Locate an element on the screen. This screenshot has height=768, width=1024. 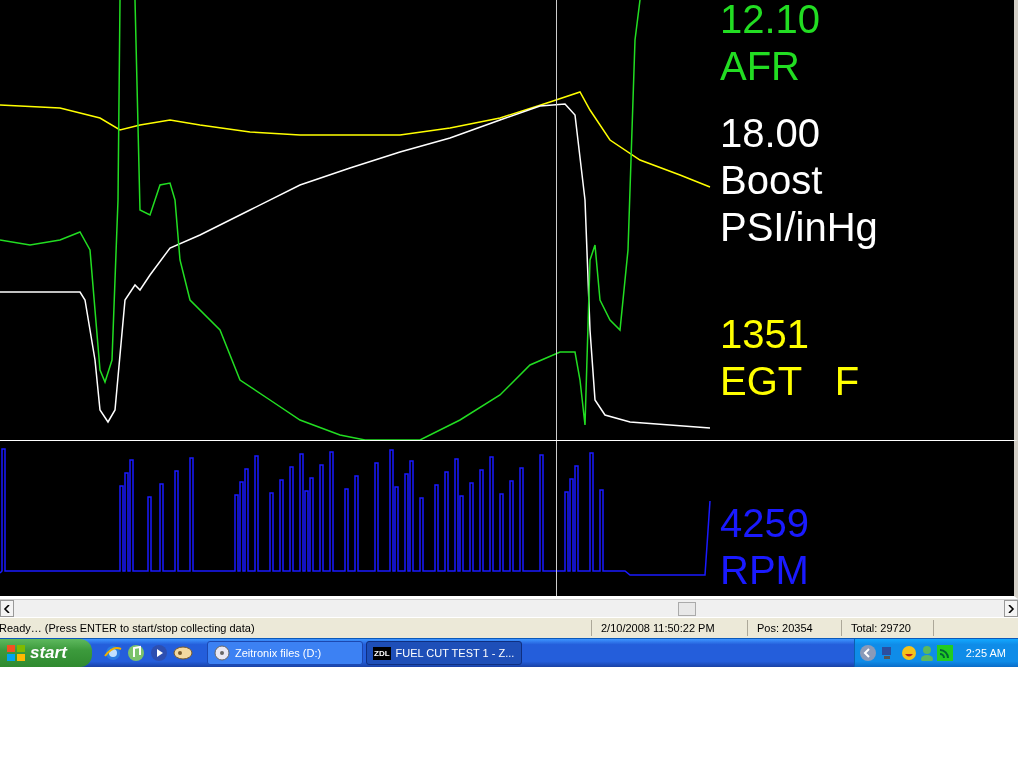
app-icon: ZDL is located at coordinates (382, 653).